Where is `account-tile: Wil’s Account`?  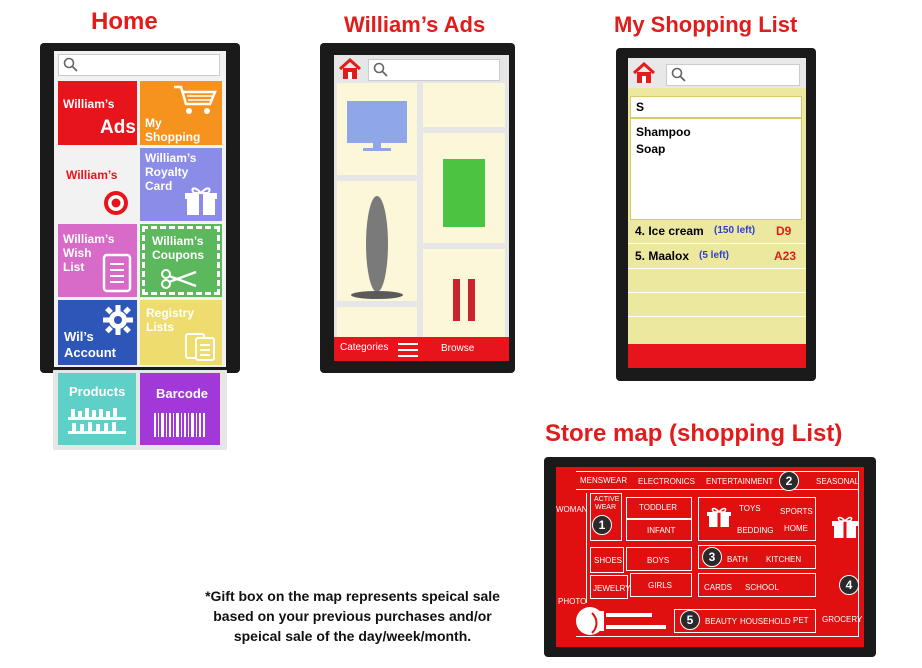 account-tile: Wil’s Account is located at coordinates (97, 332).